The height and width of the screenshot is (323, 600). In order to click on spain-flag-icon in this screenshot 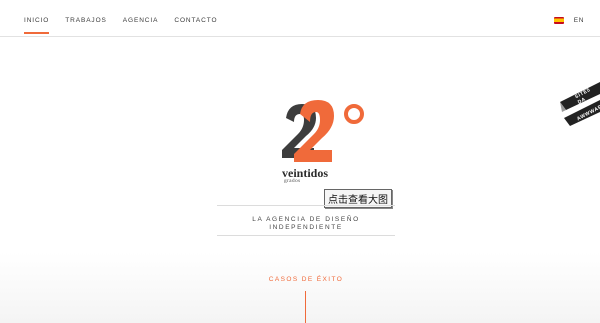, I will do `click(558, 20)`.